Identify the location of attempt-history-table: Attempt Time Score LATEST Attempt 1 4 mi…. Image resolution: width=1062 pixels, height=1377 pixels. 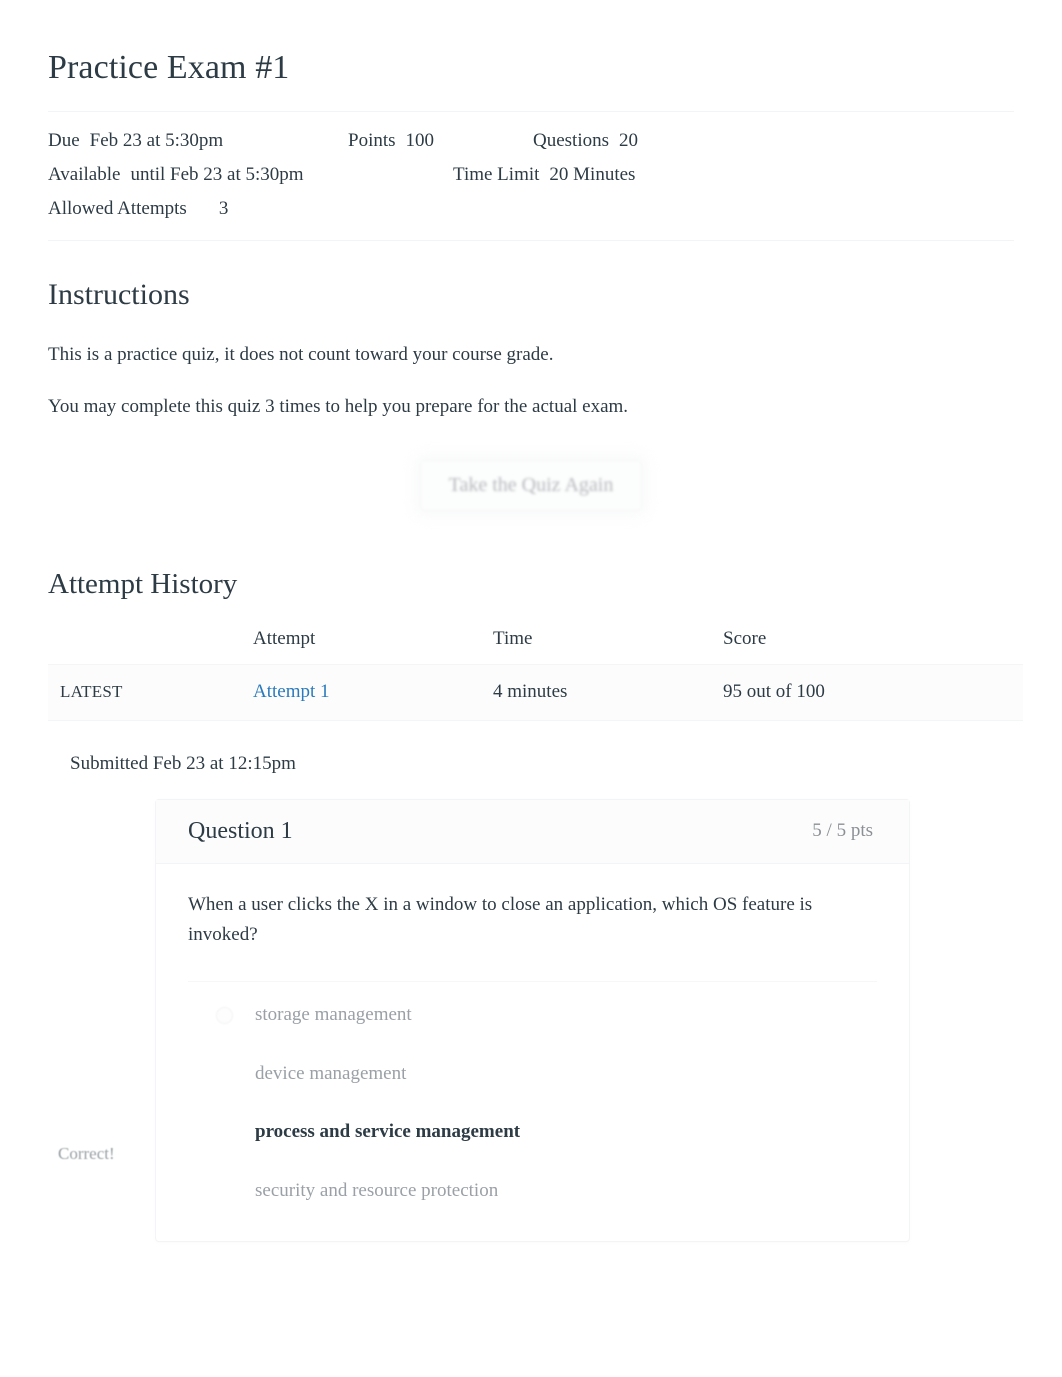
(535, 674).